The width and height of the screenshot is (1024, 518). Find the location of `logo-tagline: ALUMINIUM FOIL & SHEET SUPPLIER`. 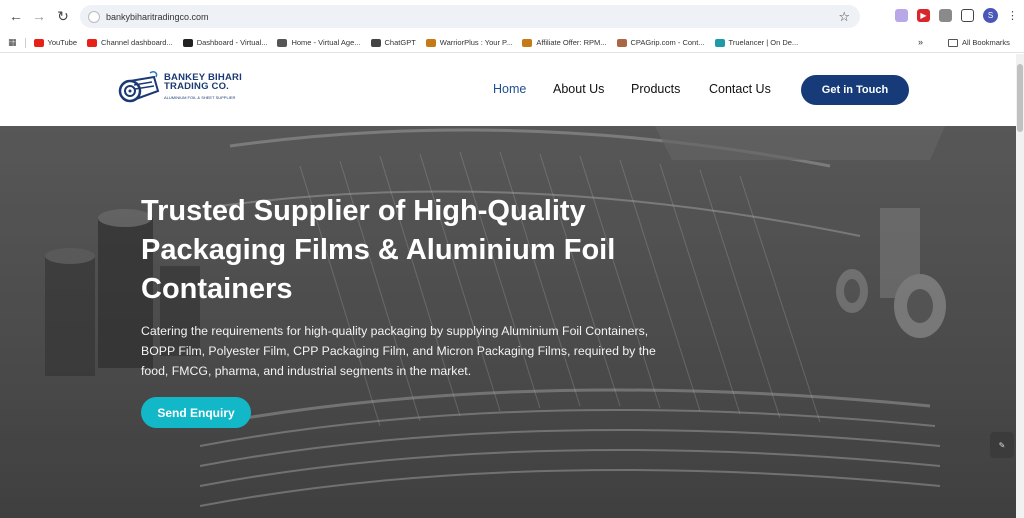

logo-tagline: ALUMINIUM FOIL & SHEET SUPPLIER is located at coordinates (200, 97).